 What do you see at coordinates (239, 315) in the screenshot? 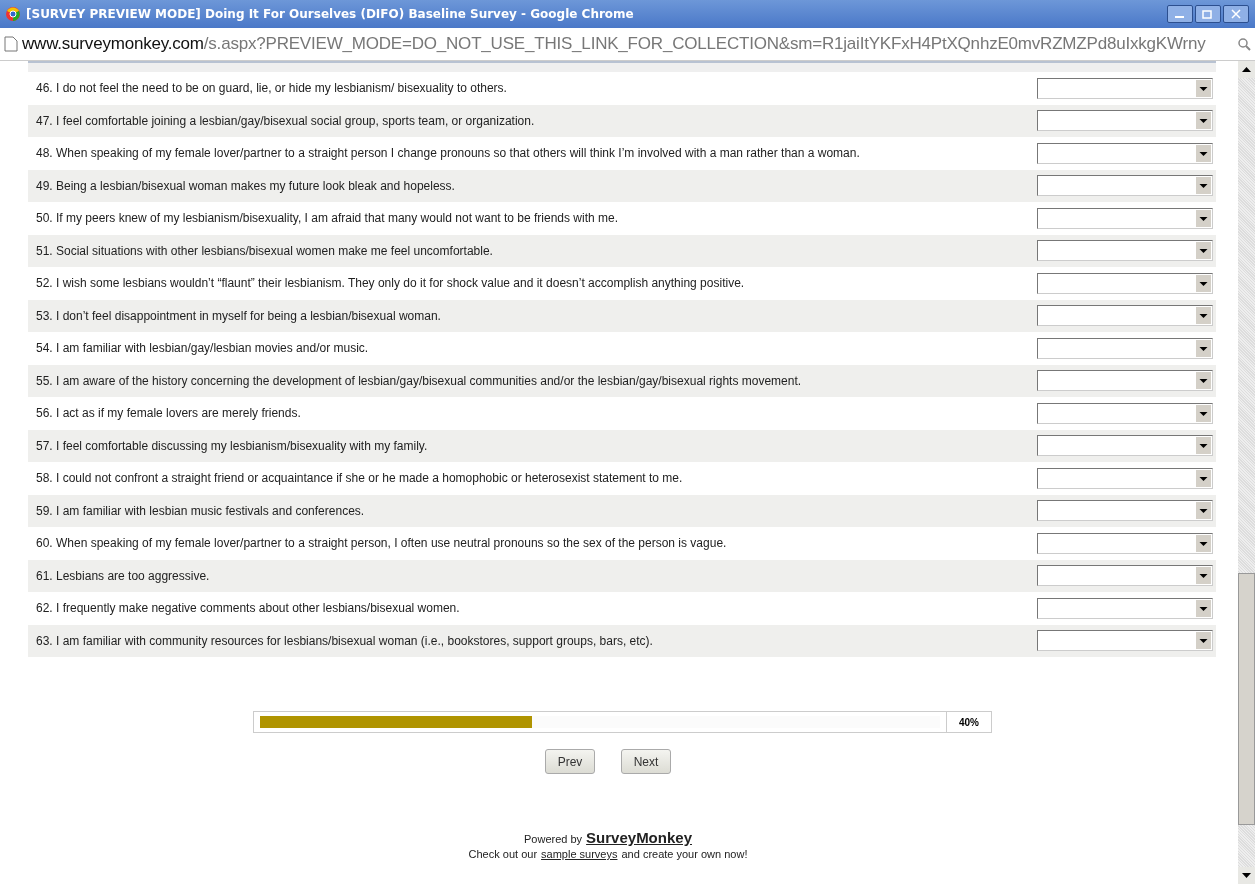
I see `question-text: 53. I don’t feel disappointment in myself for being a lesbian/bisexual woman.` at bounding box center [239, 315].